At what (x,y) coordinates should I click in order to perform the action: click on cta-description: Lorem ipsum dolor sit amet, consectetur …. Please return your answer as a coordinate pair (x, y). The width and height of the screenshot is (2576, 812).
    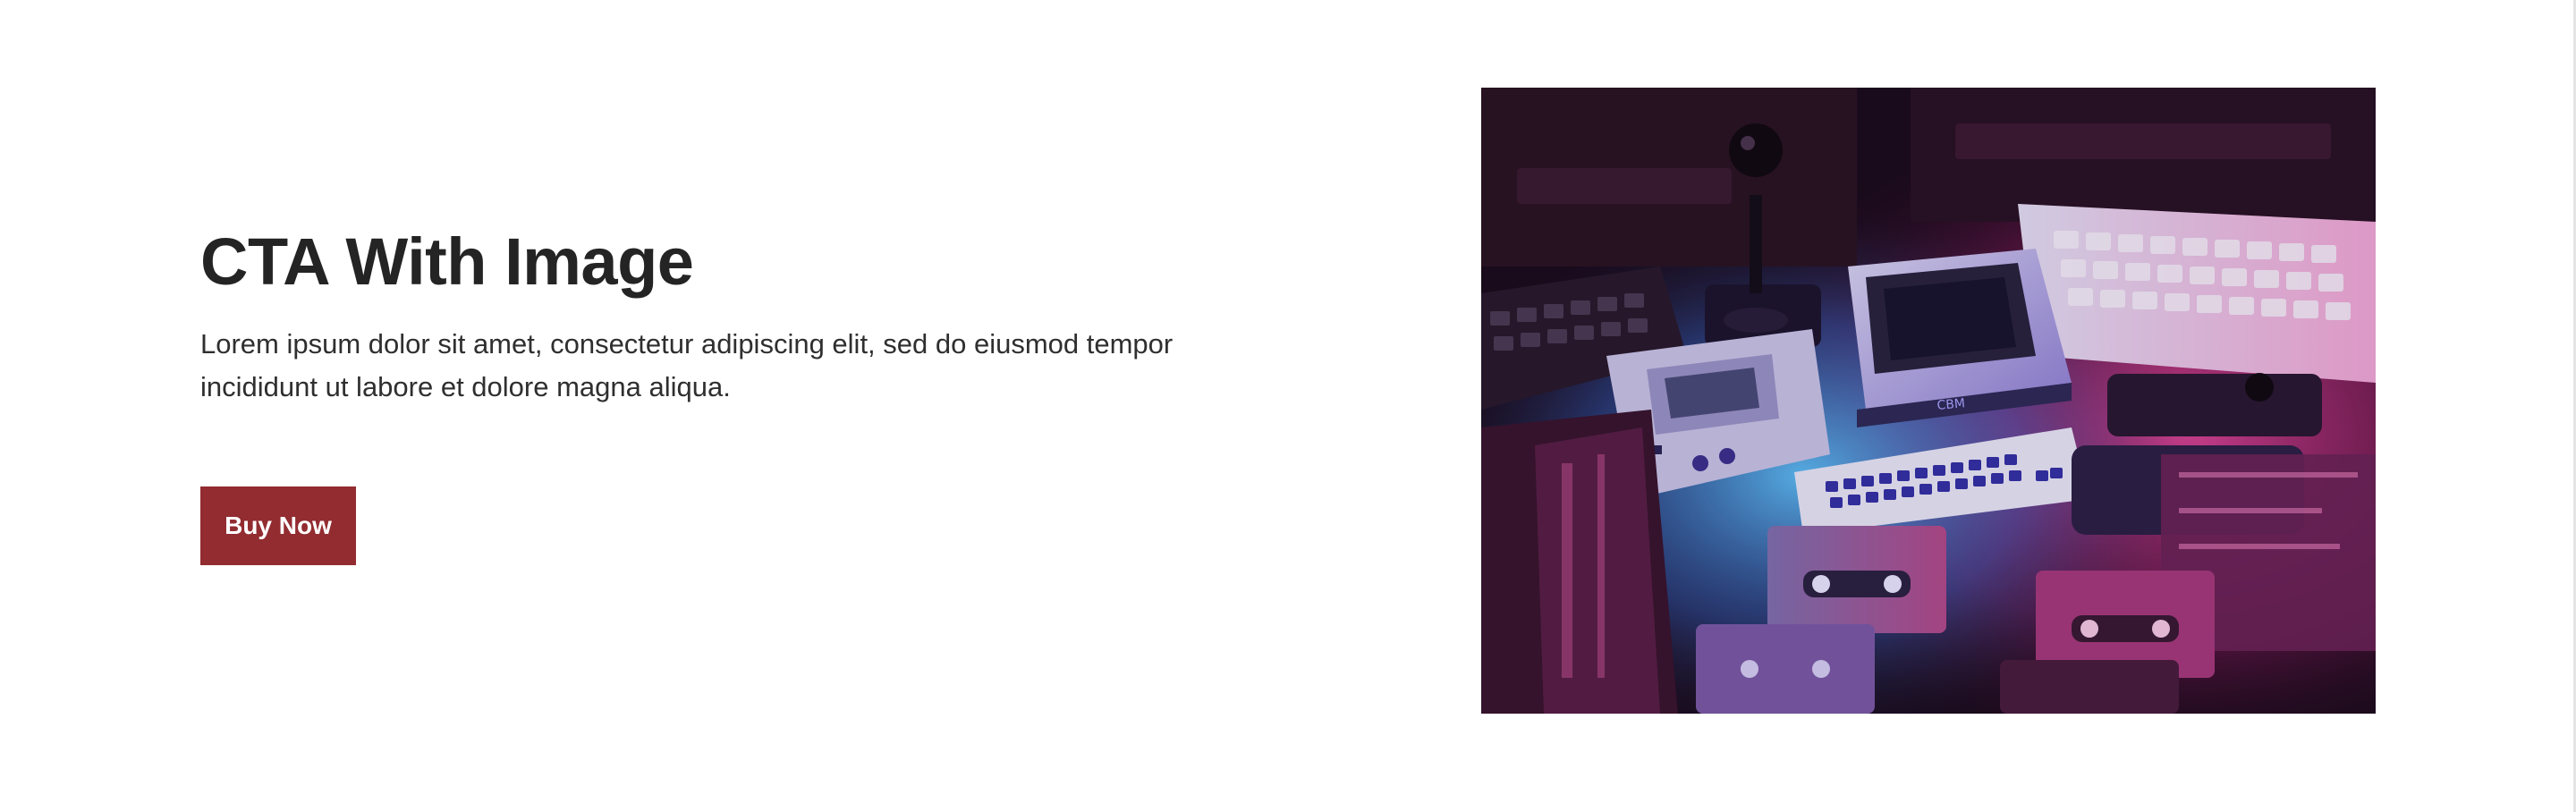
    Looking at the image, I should click on (687, 364).